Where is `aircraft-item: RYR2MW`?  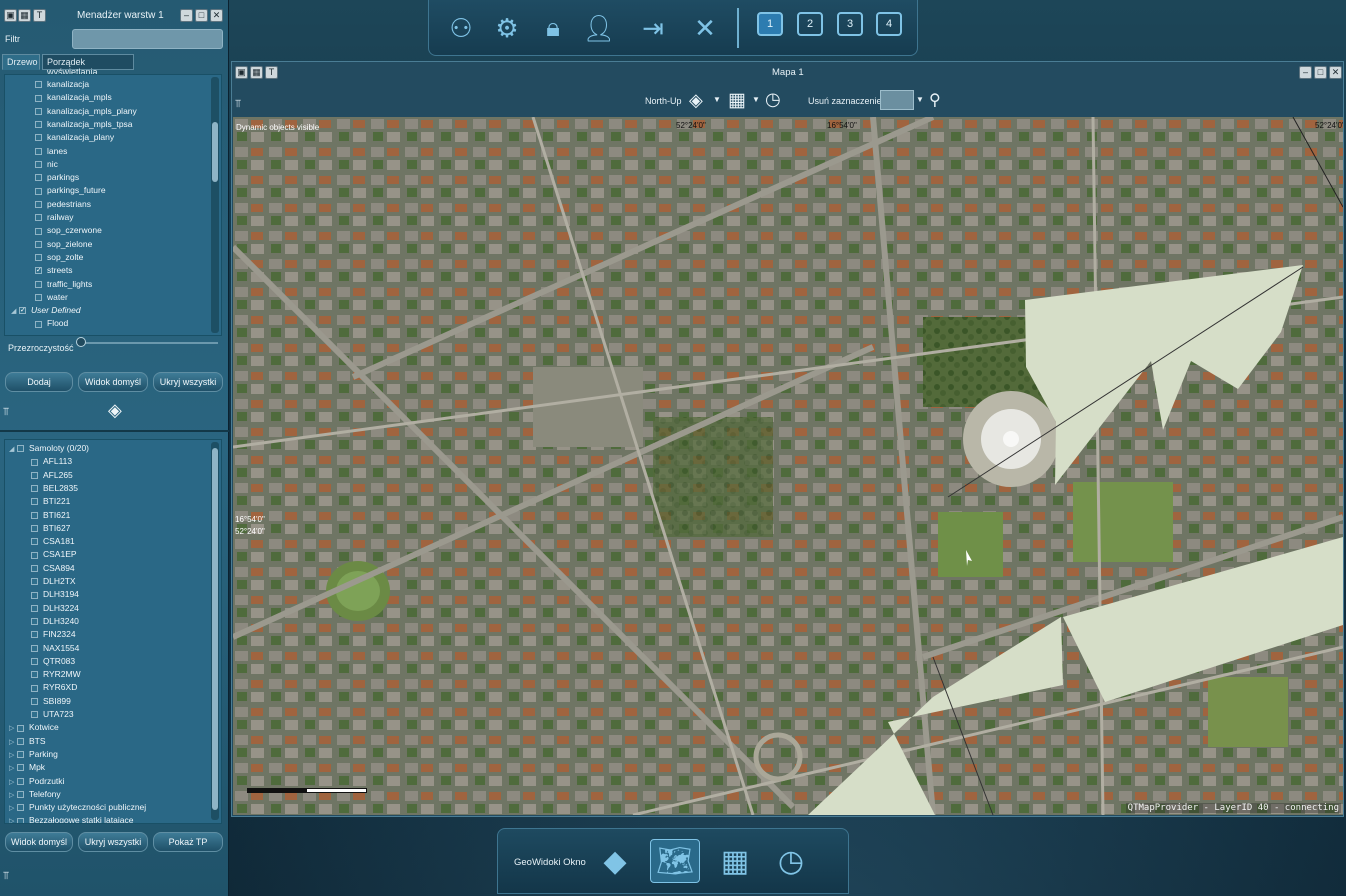 aircraft-item: RYR2MW is located at coordinates (56, 675).